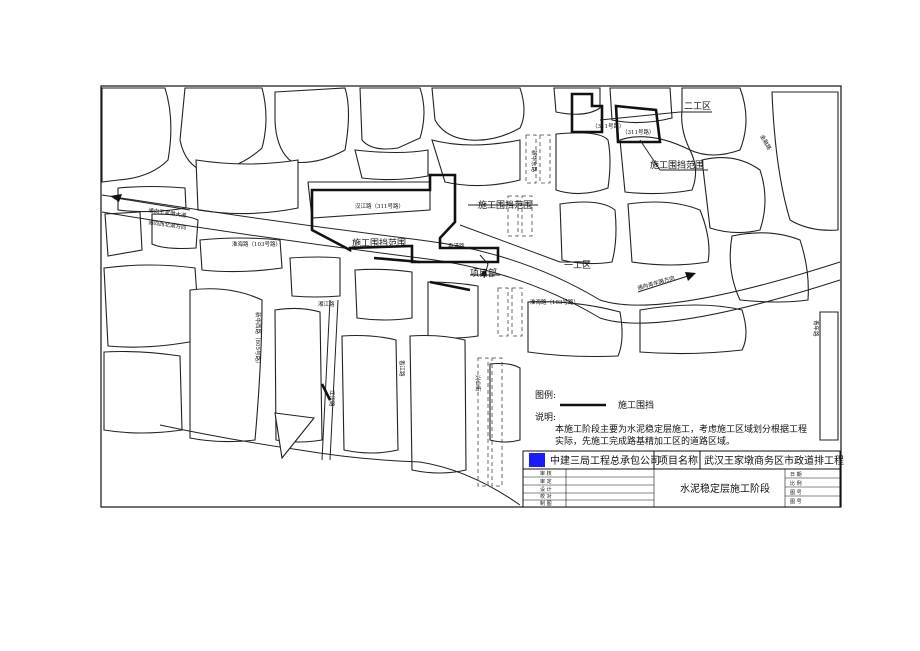  Describe the element at coordinates (796, 483) in the screenshot. I see `tb-right-row-1: 比 例` at that location.